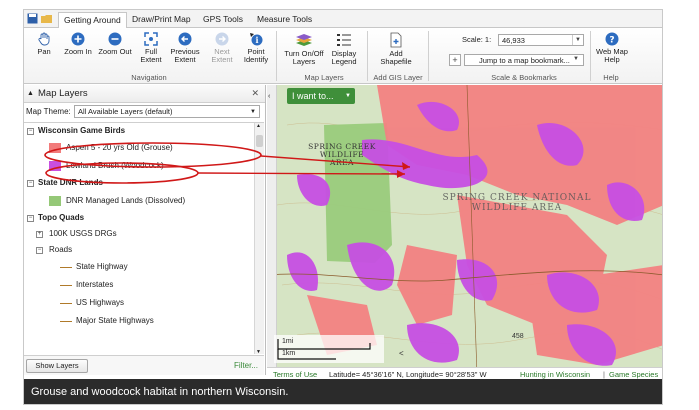 This screenshot has width=699, height=410. What do you see at coordinates (57, 366) in the screenshot?
I see `show-layers-button: Show Layers` at bounding box center [57, 366].